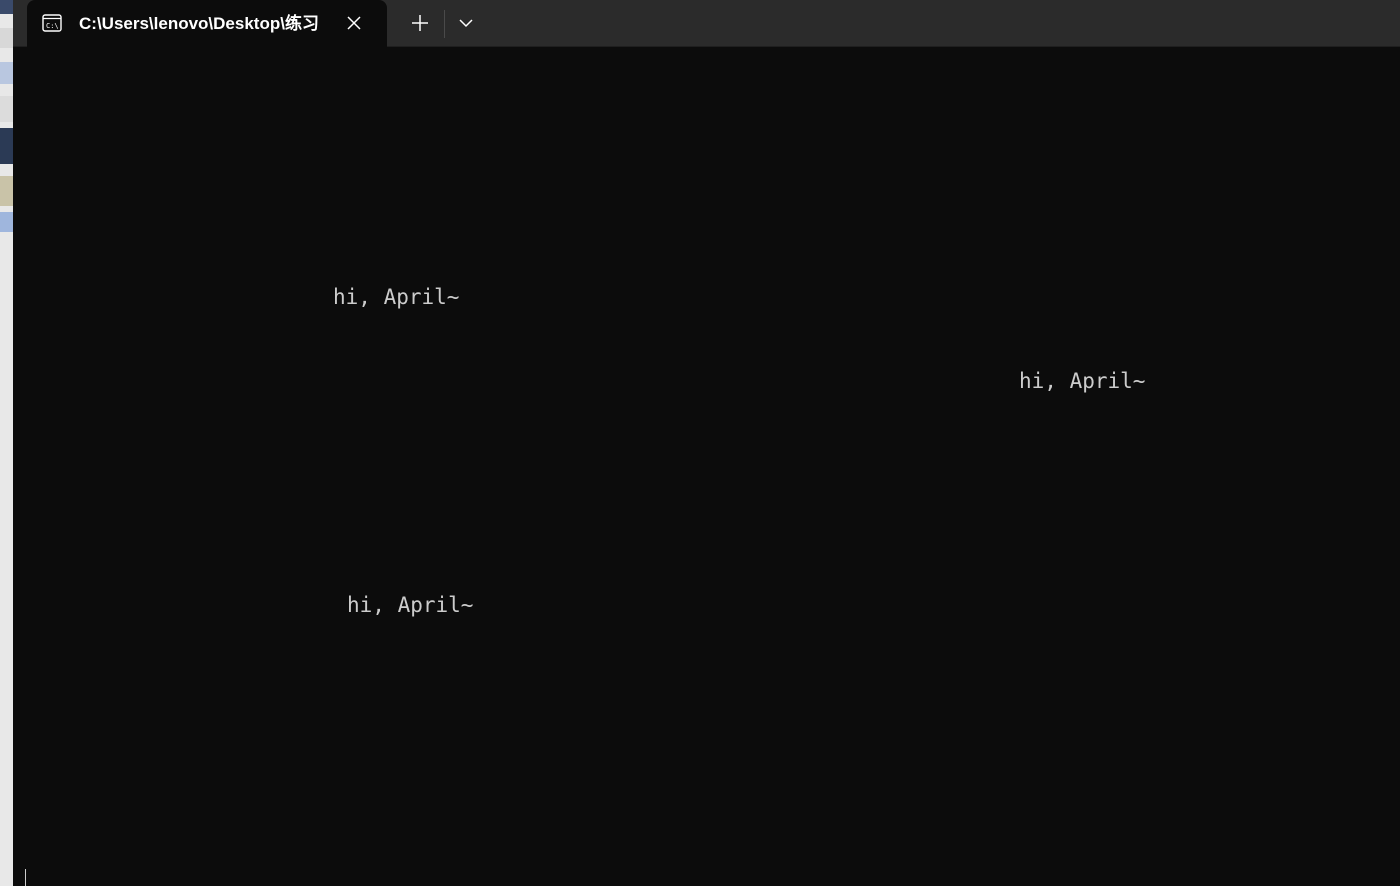 This screenshot has height=886, width=1400. I want to click on tab-active: C:\ C:\Users\lenovo\Desktop\练习, so click(207, 23).